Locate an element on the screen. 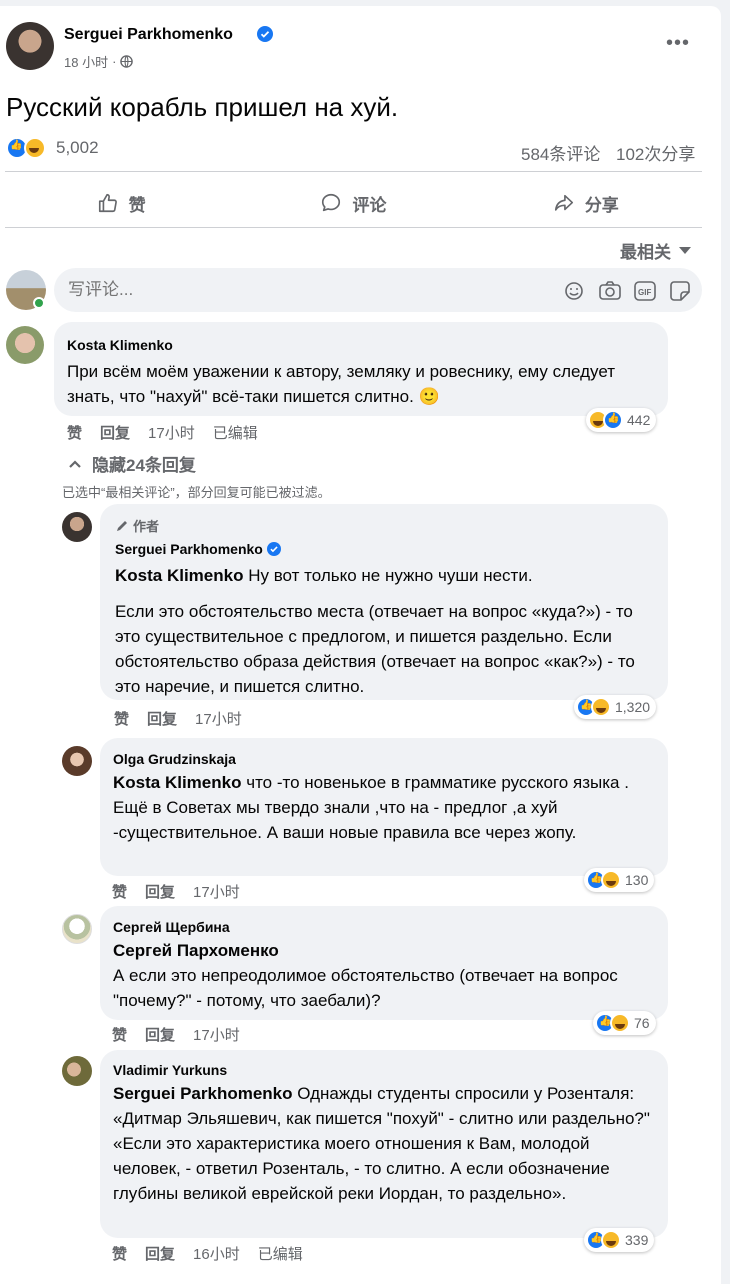 The image size is (730, 1284). reaction-count: 76 is located at coordinates (642, 1023).